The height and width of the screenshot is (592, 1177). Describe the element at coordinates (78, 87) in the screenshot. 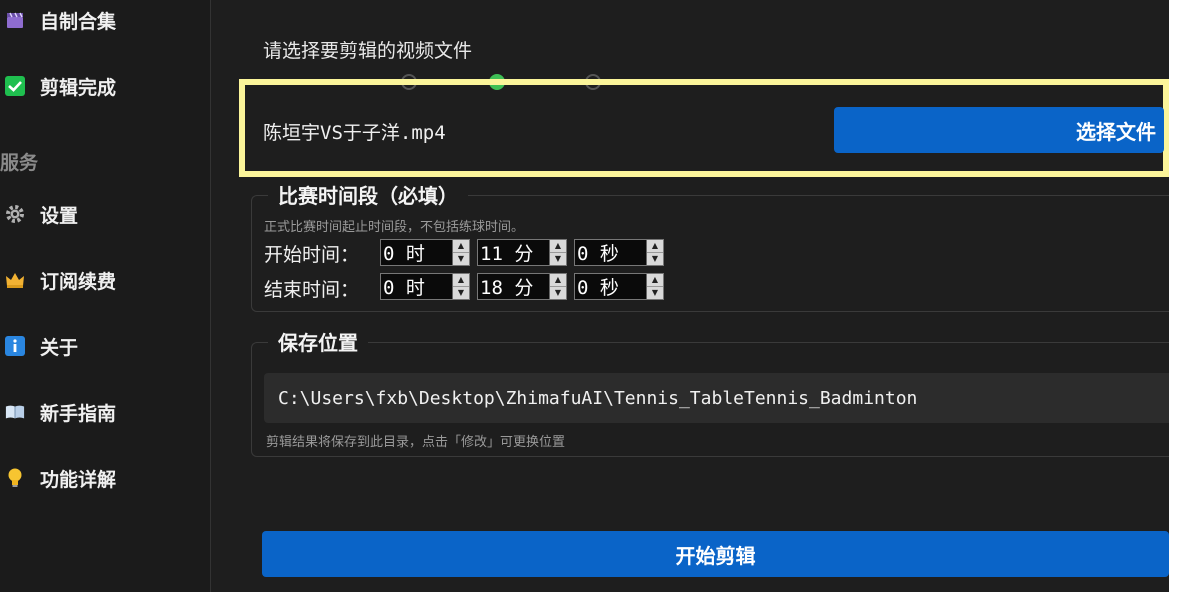

I see `sidebar-item-label: 剪辑完成` at that location.